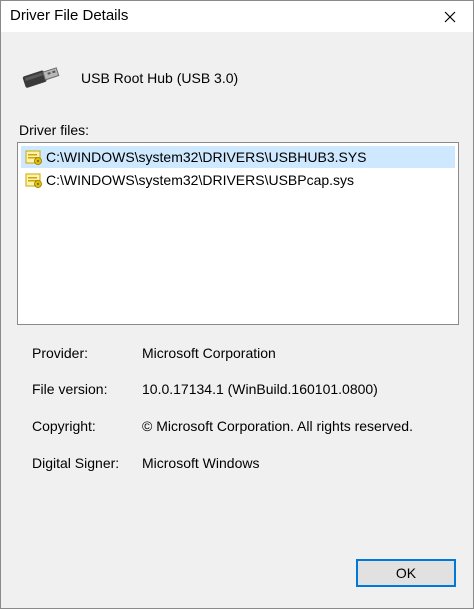  Describe the element at coordinates (60, 353) in the screenshot. I see `provider-label: Provider:` at that location.